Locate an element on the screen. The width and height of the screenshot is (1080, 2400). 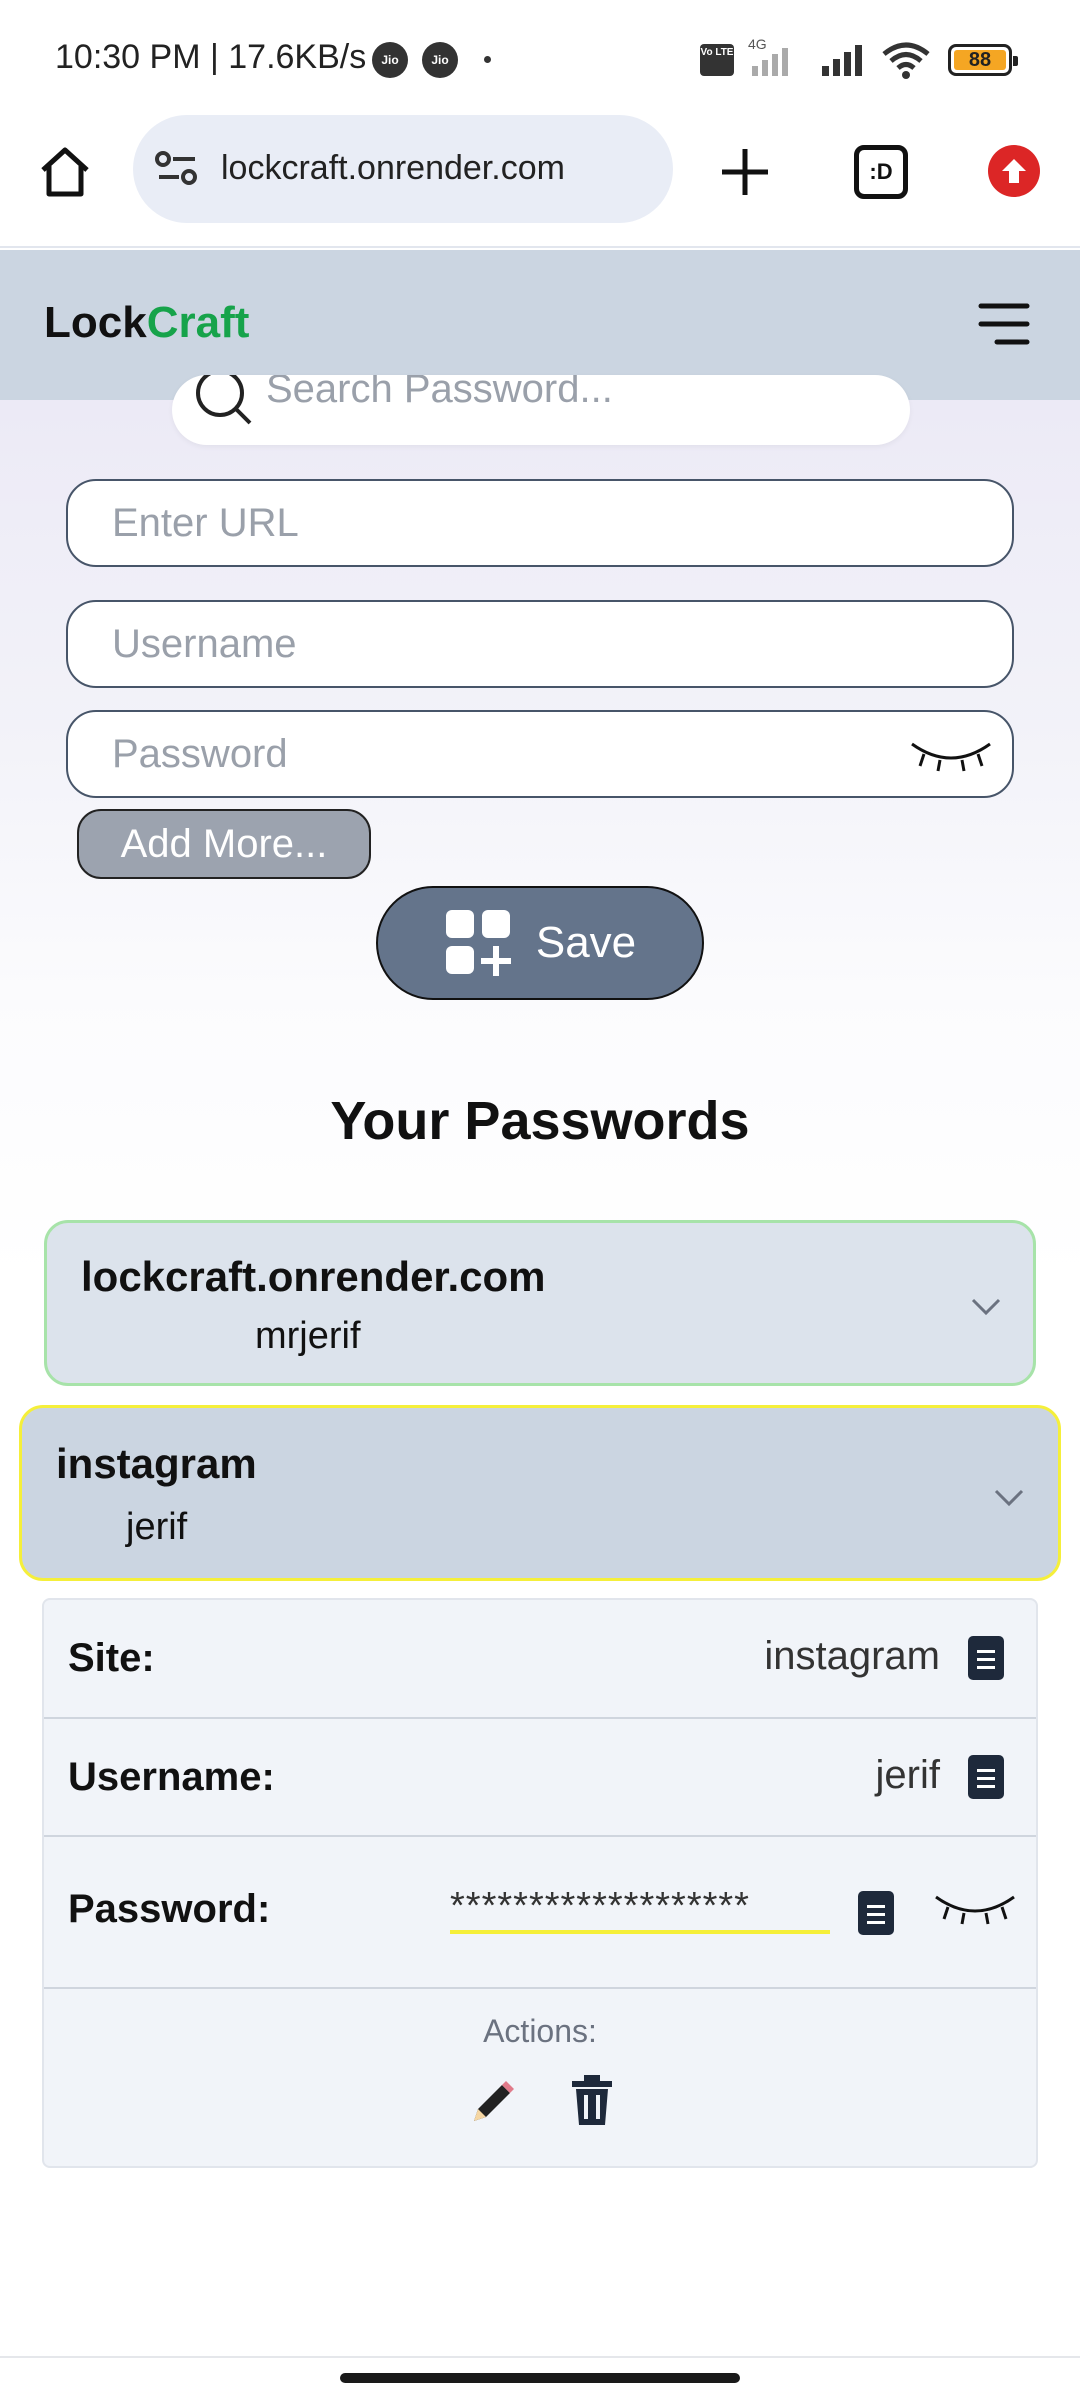
add-grid-icon is located at coordinates (478, 943).